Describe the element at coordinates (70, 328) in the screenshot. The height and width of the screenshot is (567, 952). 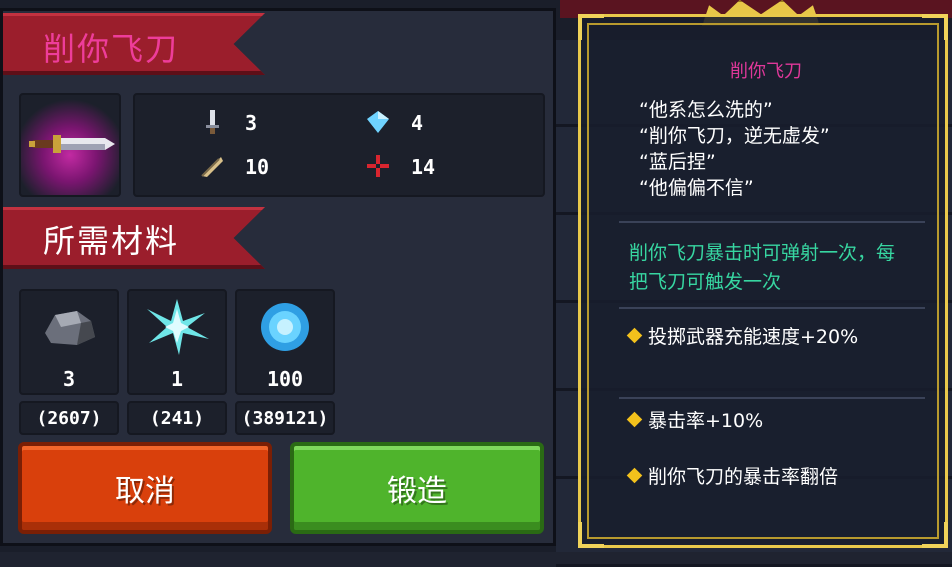
I see `ore-icon` at that location.